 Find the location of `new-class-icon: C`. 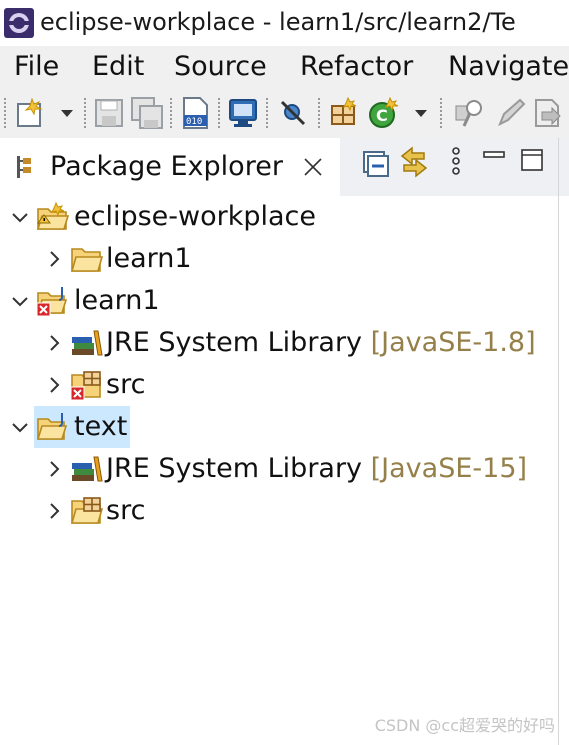

new-class-icon: C is located at coordinates (383, 113).